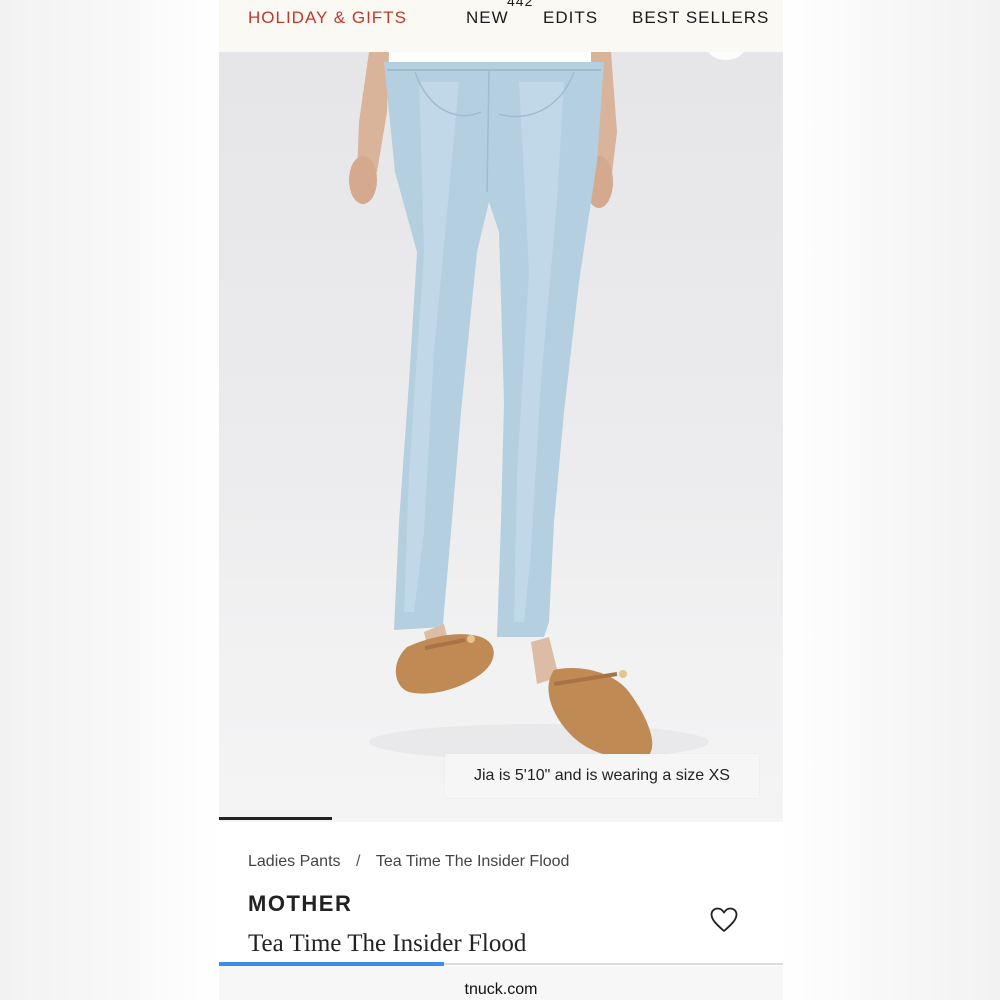 The height and width of the screenshot is (1000, 1000). What do you see at coordinates (501, 989) in the screenshot?
I see `url-text: tnuck.com` at bounding box center [501, 989].